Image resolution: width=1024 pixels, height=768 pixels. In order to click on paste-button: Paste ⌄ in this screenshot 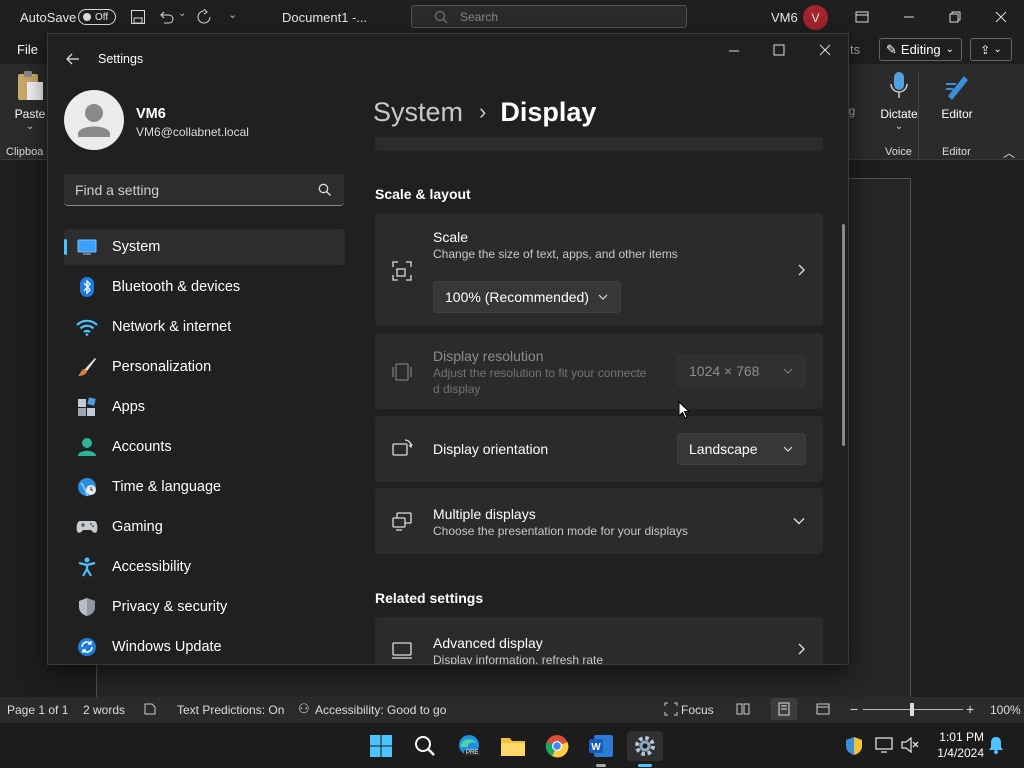, I will do `click(30, 102)`.